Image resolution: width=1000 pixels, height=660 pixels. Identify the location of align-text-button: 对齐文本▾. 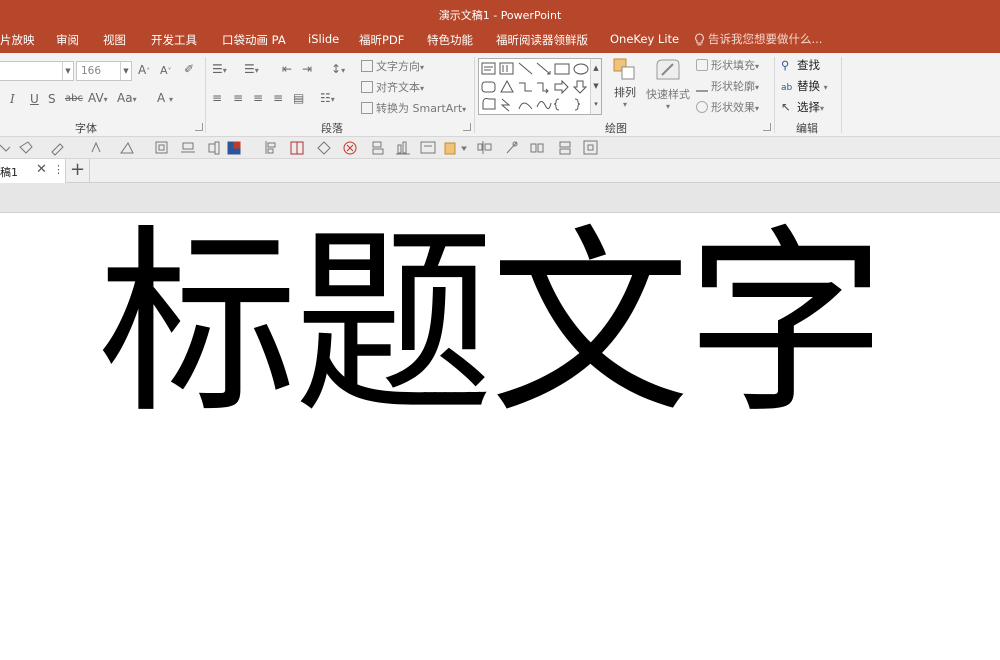
(392, 87).